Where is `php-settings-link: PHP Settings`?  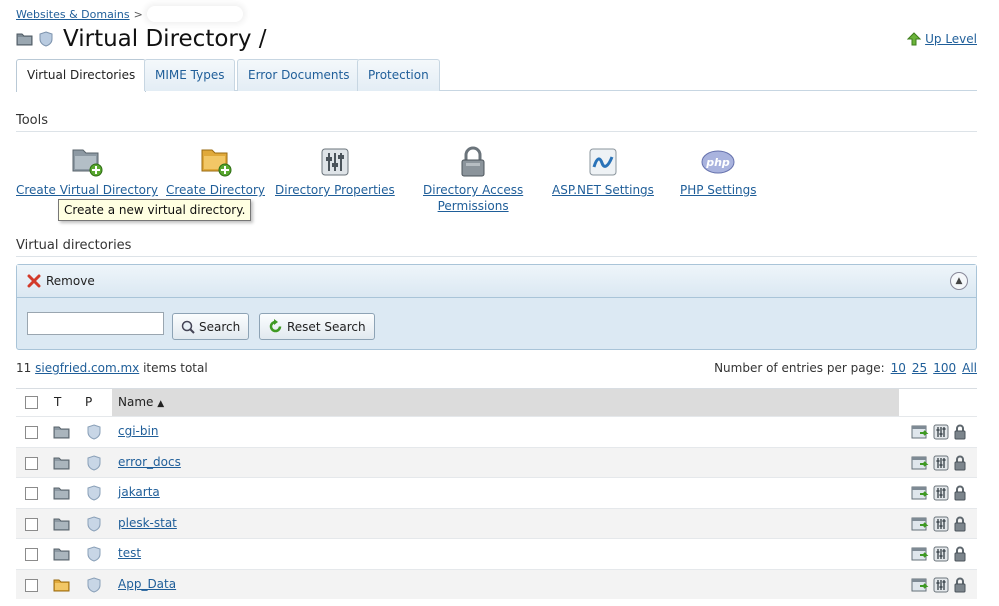
php-settings-link: PHP Settings is located at coordinates (718, 190).